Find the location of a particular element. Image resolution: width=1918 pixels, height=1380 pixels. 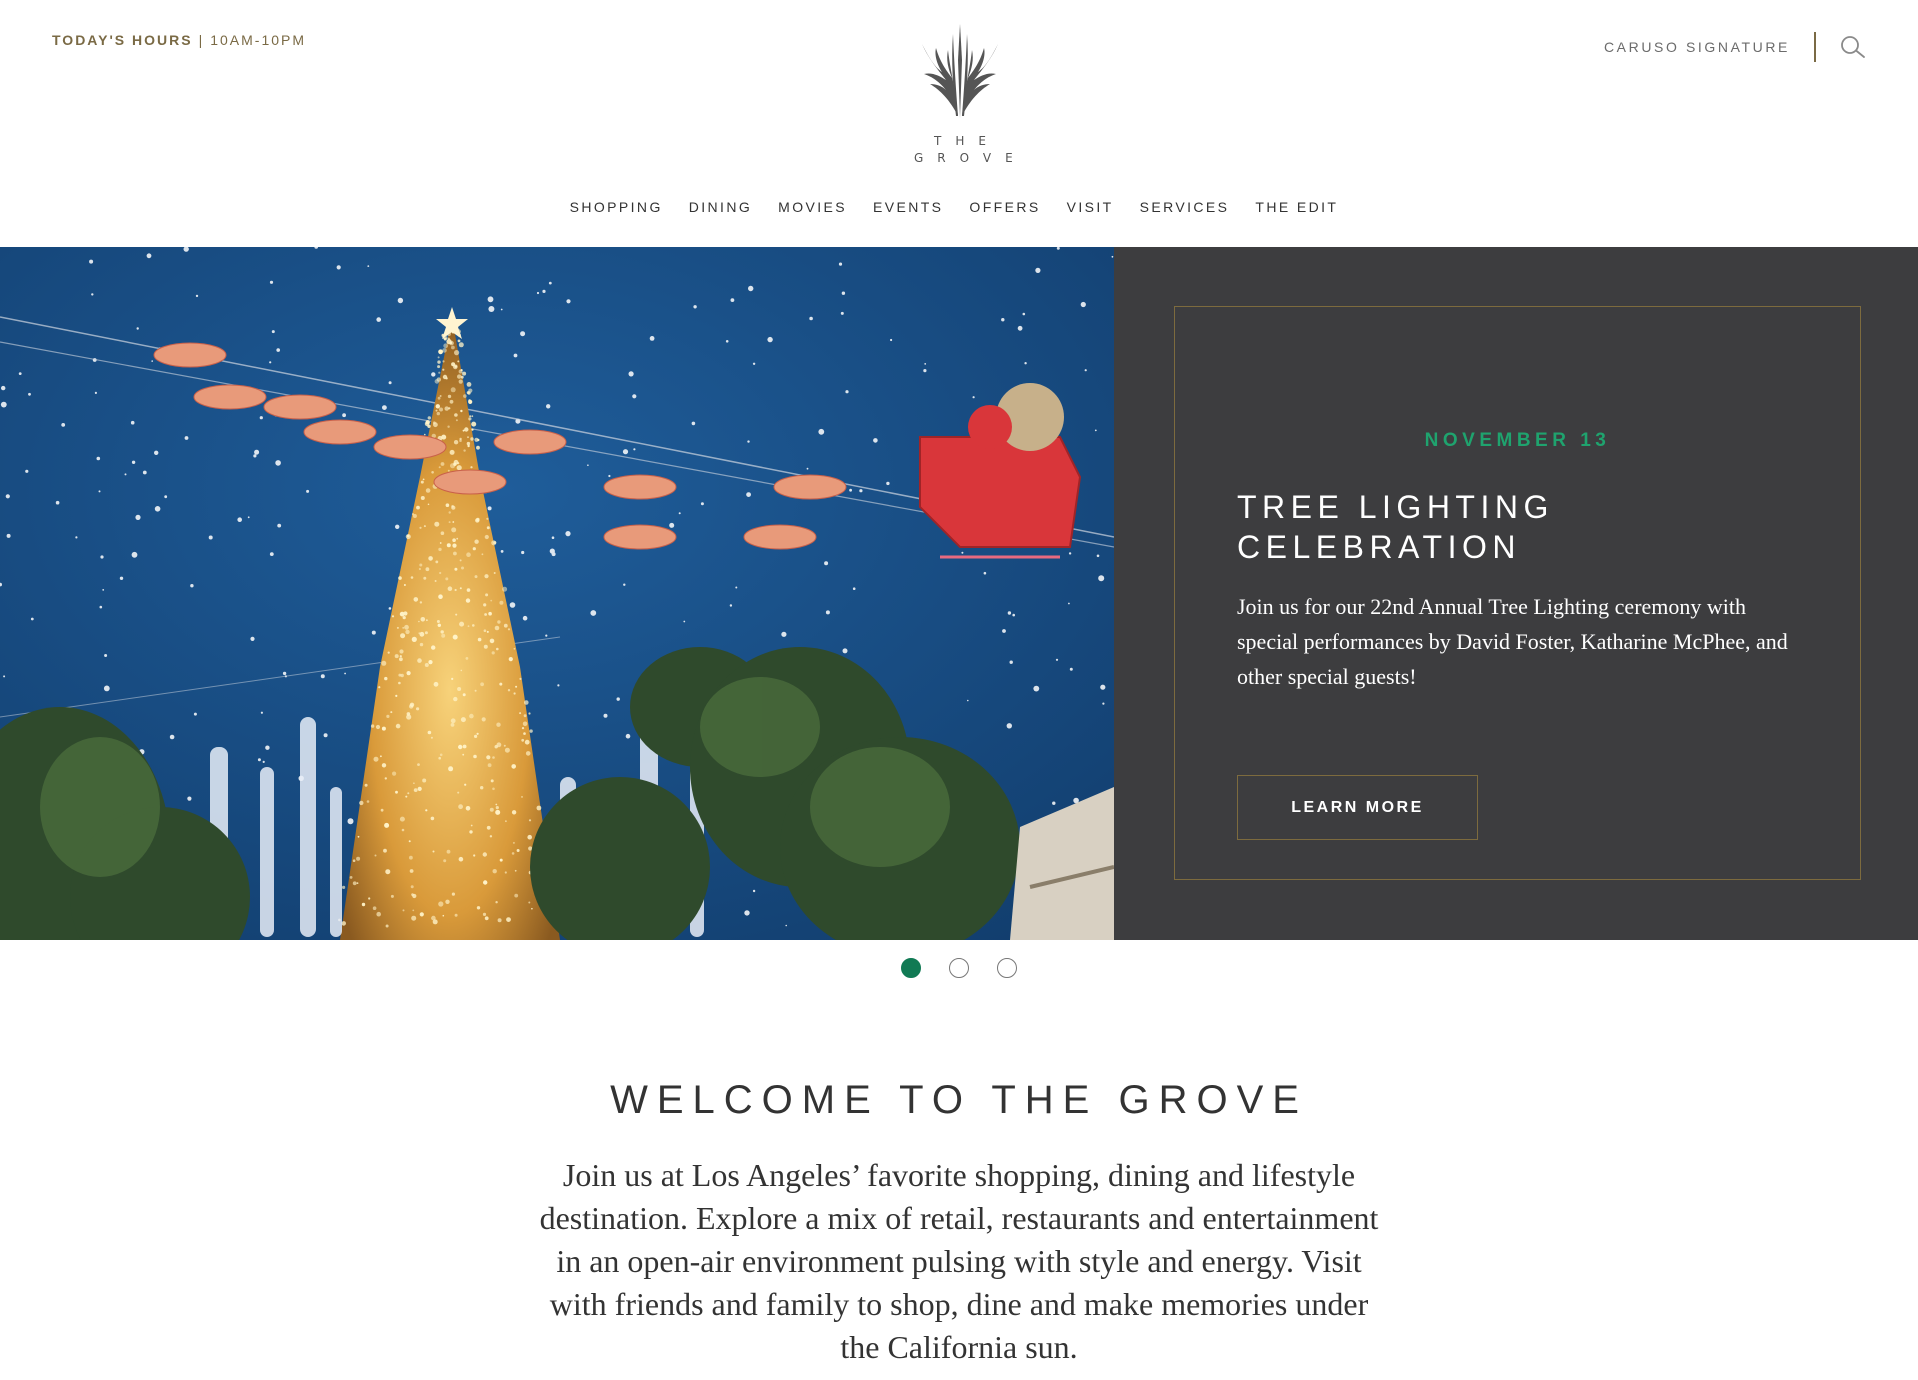

the-grove-logo: THE GROVE is located at coordinates (960, 95).